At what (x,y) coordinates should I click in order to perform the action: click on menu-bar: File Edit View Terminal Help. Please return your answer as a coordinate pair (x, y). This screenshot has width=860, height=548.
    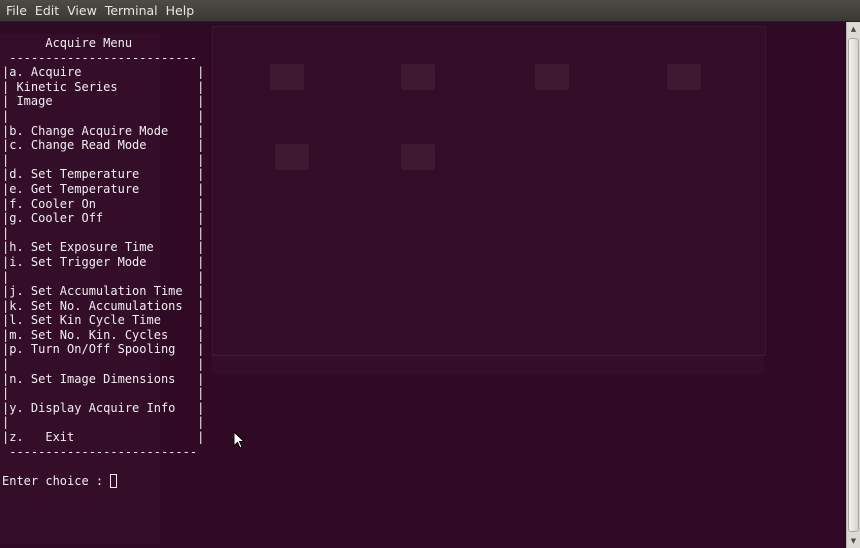
    Looking at the image, I should click on (430, 11).